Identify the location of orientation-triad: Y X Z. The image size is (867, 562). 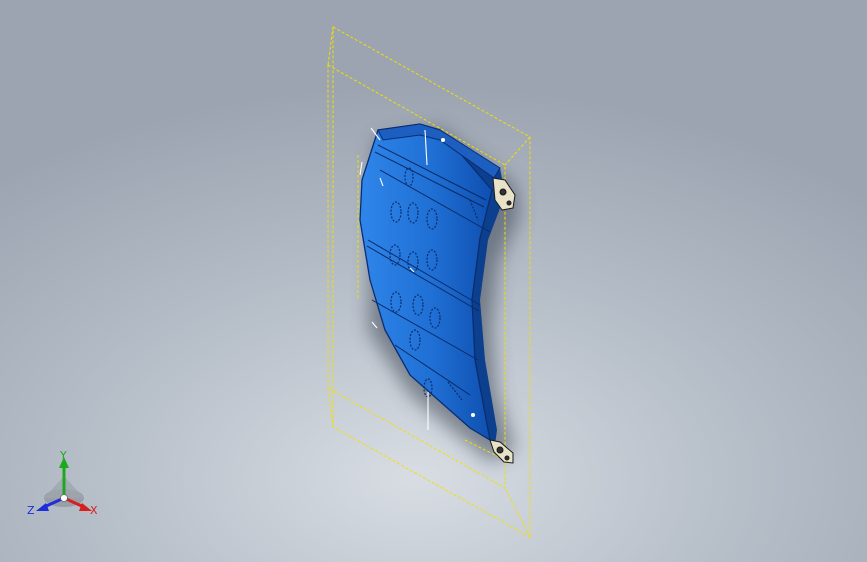
(66, 486).